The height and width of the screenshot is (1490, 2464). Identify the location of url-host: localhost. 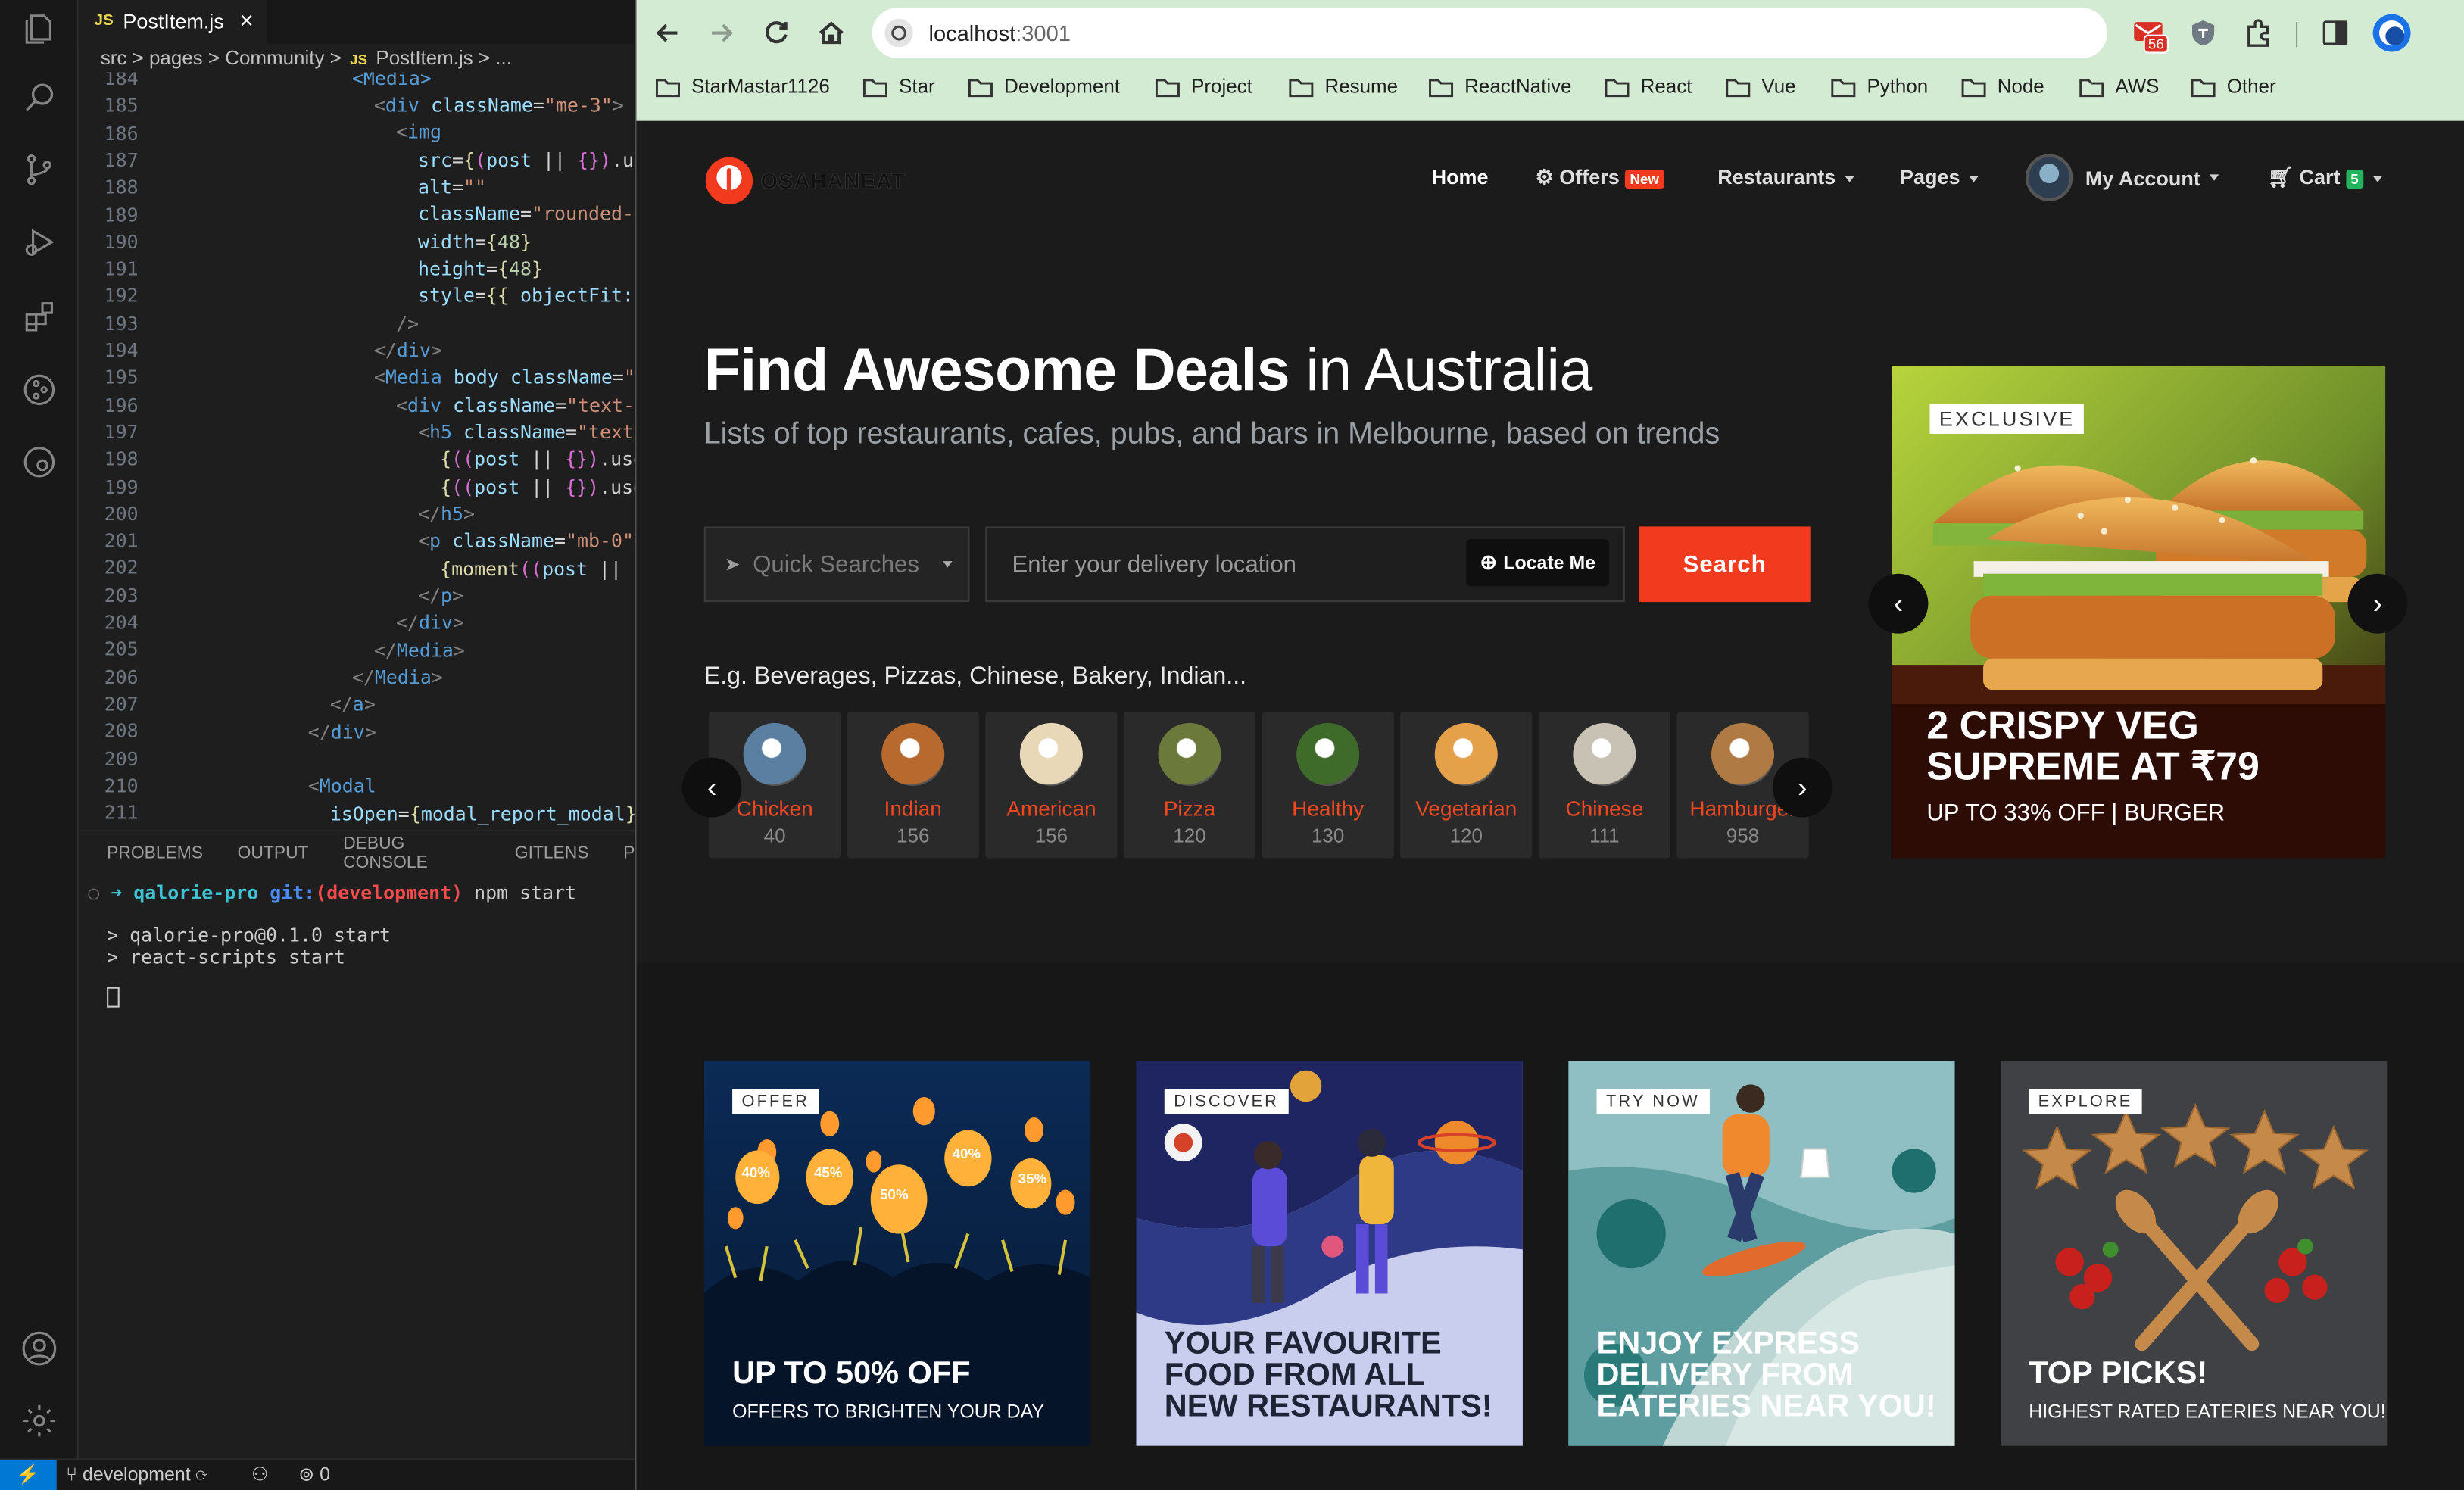
(972, 33).